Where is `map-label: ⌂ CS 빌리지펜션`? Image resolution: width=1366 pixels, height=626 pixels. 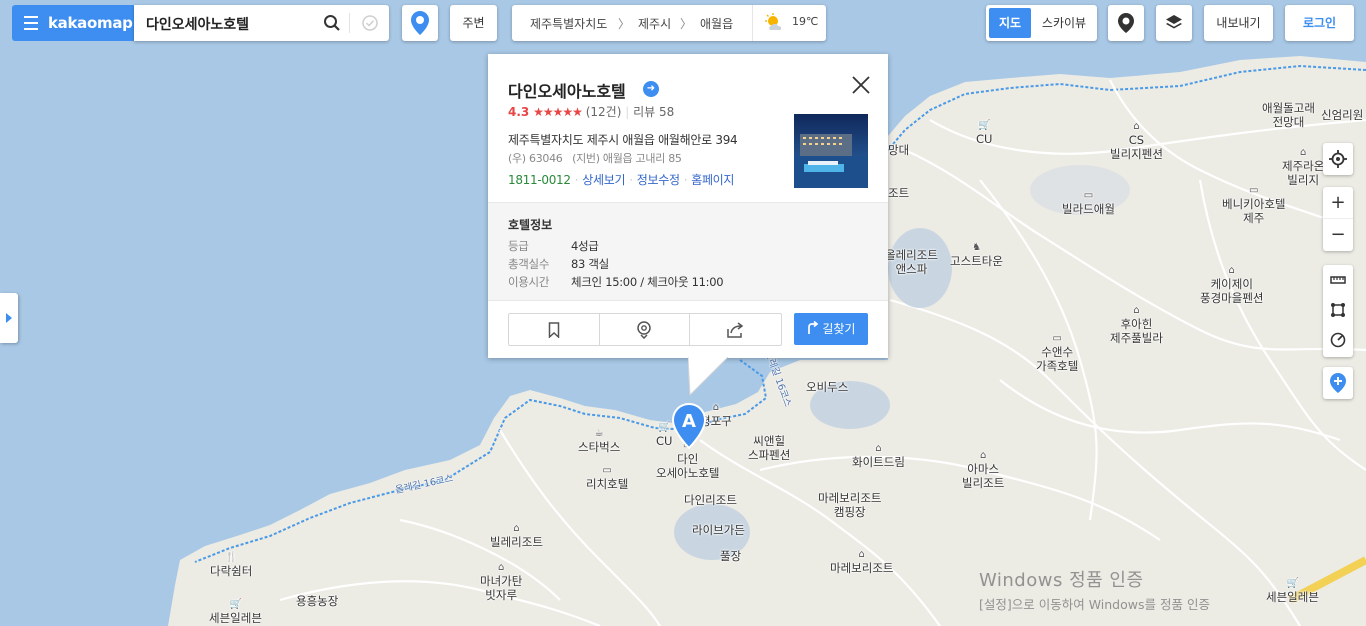 map-label: ⌂ CS 빌리지펜션 is located at coordinates (1136, 141).